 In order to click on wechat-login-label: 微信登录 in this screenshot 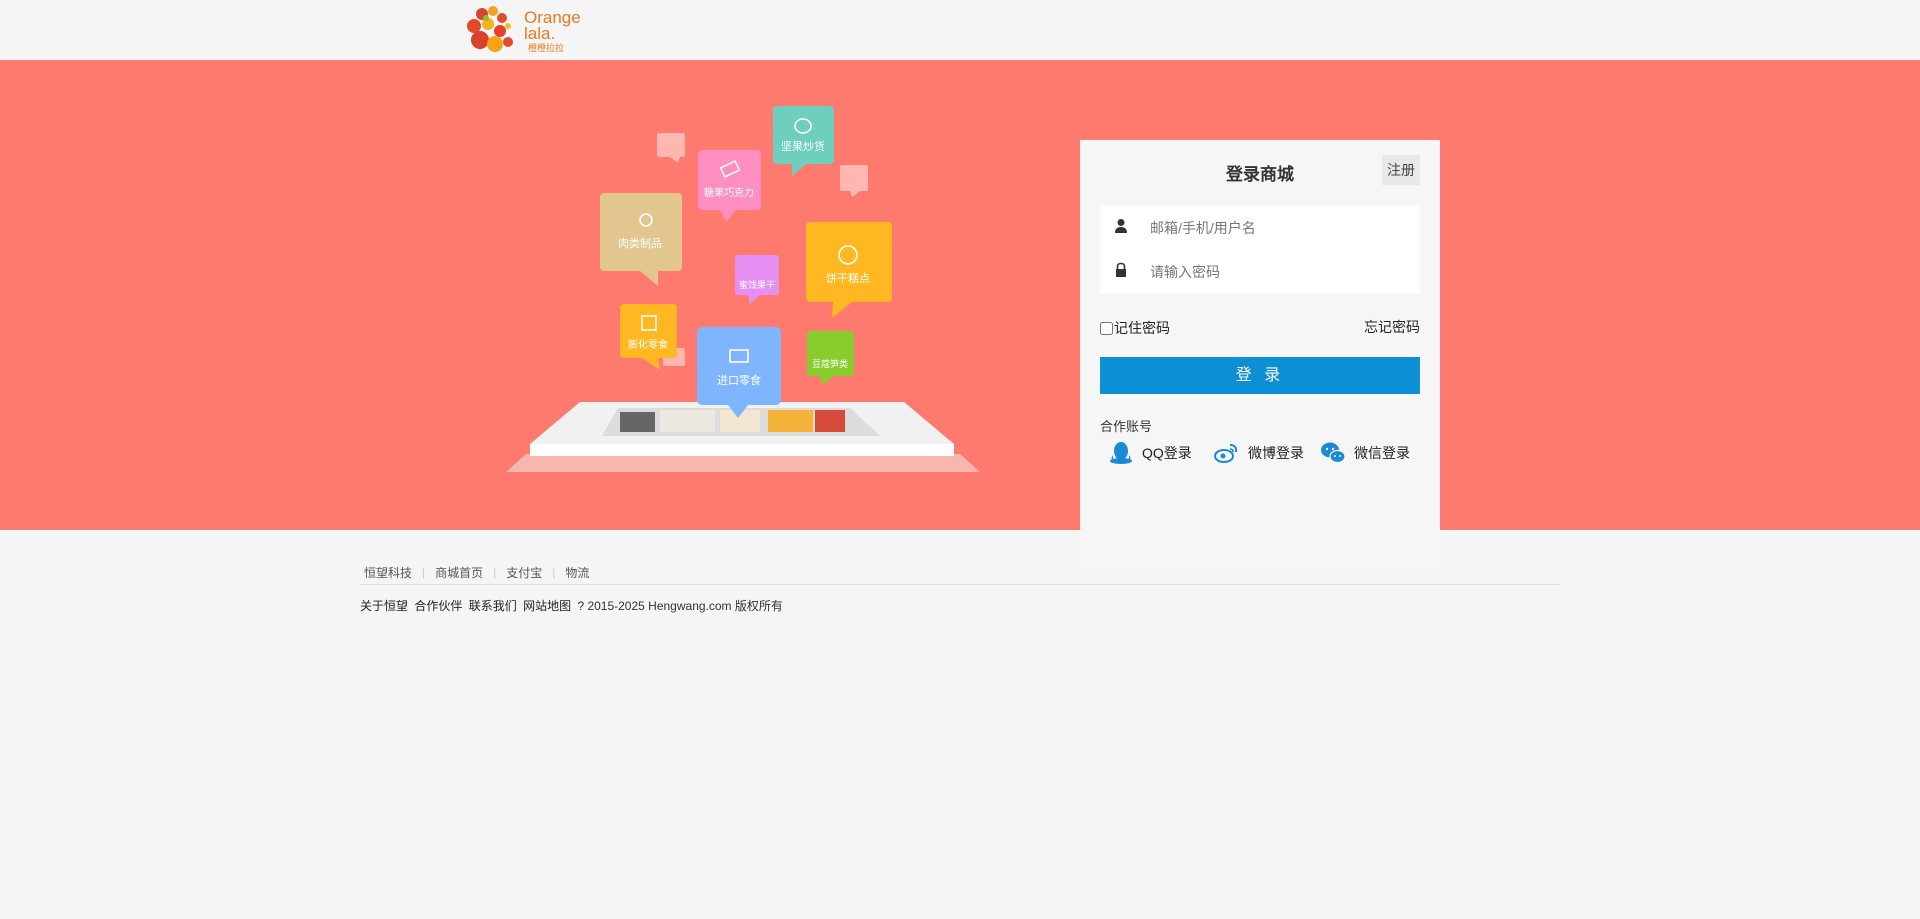, I will do `click(1382, 453)`.